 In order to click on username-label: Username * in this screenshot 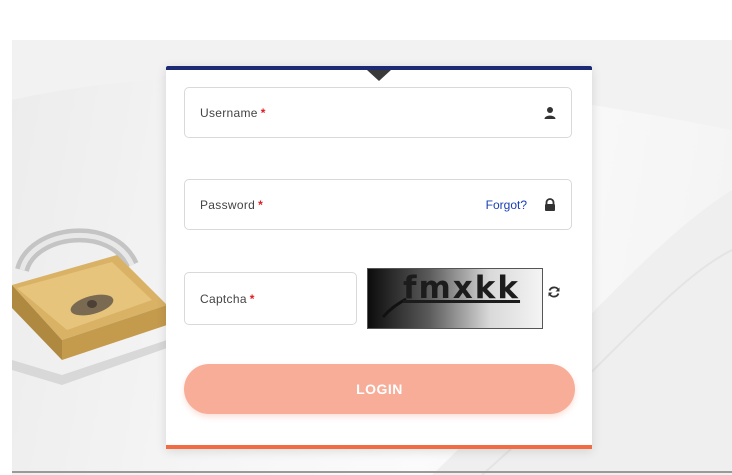, I will do `click(233, 112)`.